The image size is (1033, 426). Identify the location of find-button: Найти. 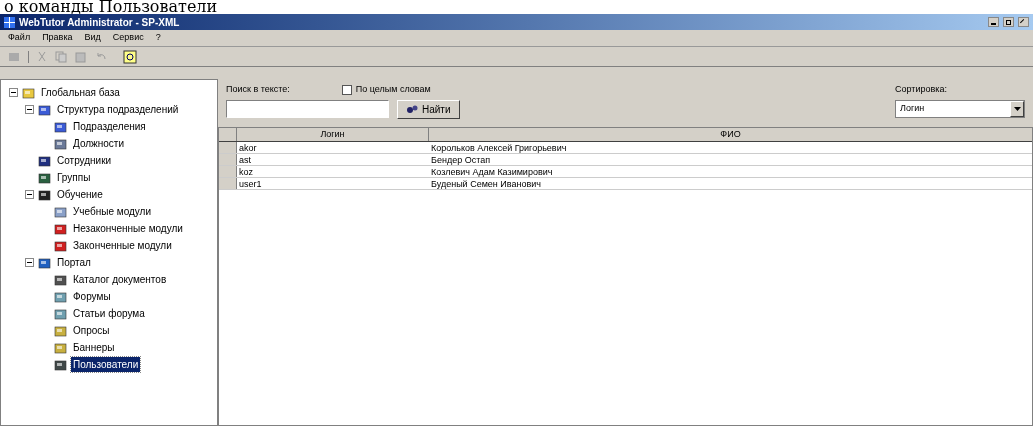
(428, 109).